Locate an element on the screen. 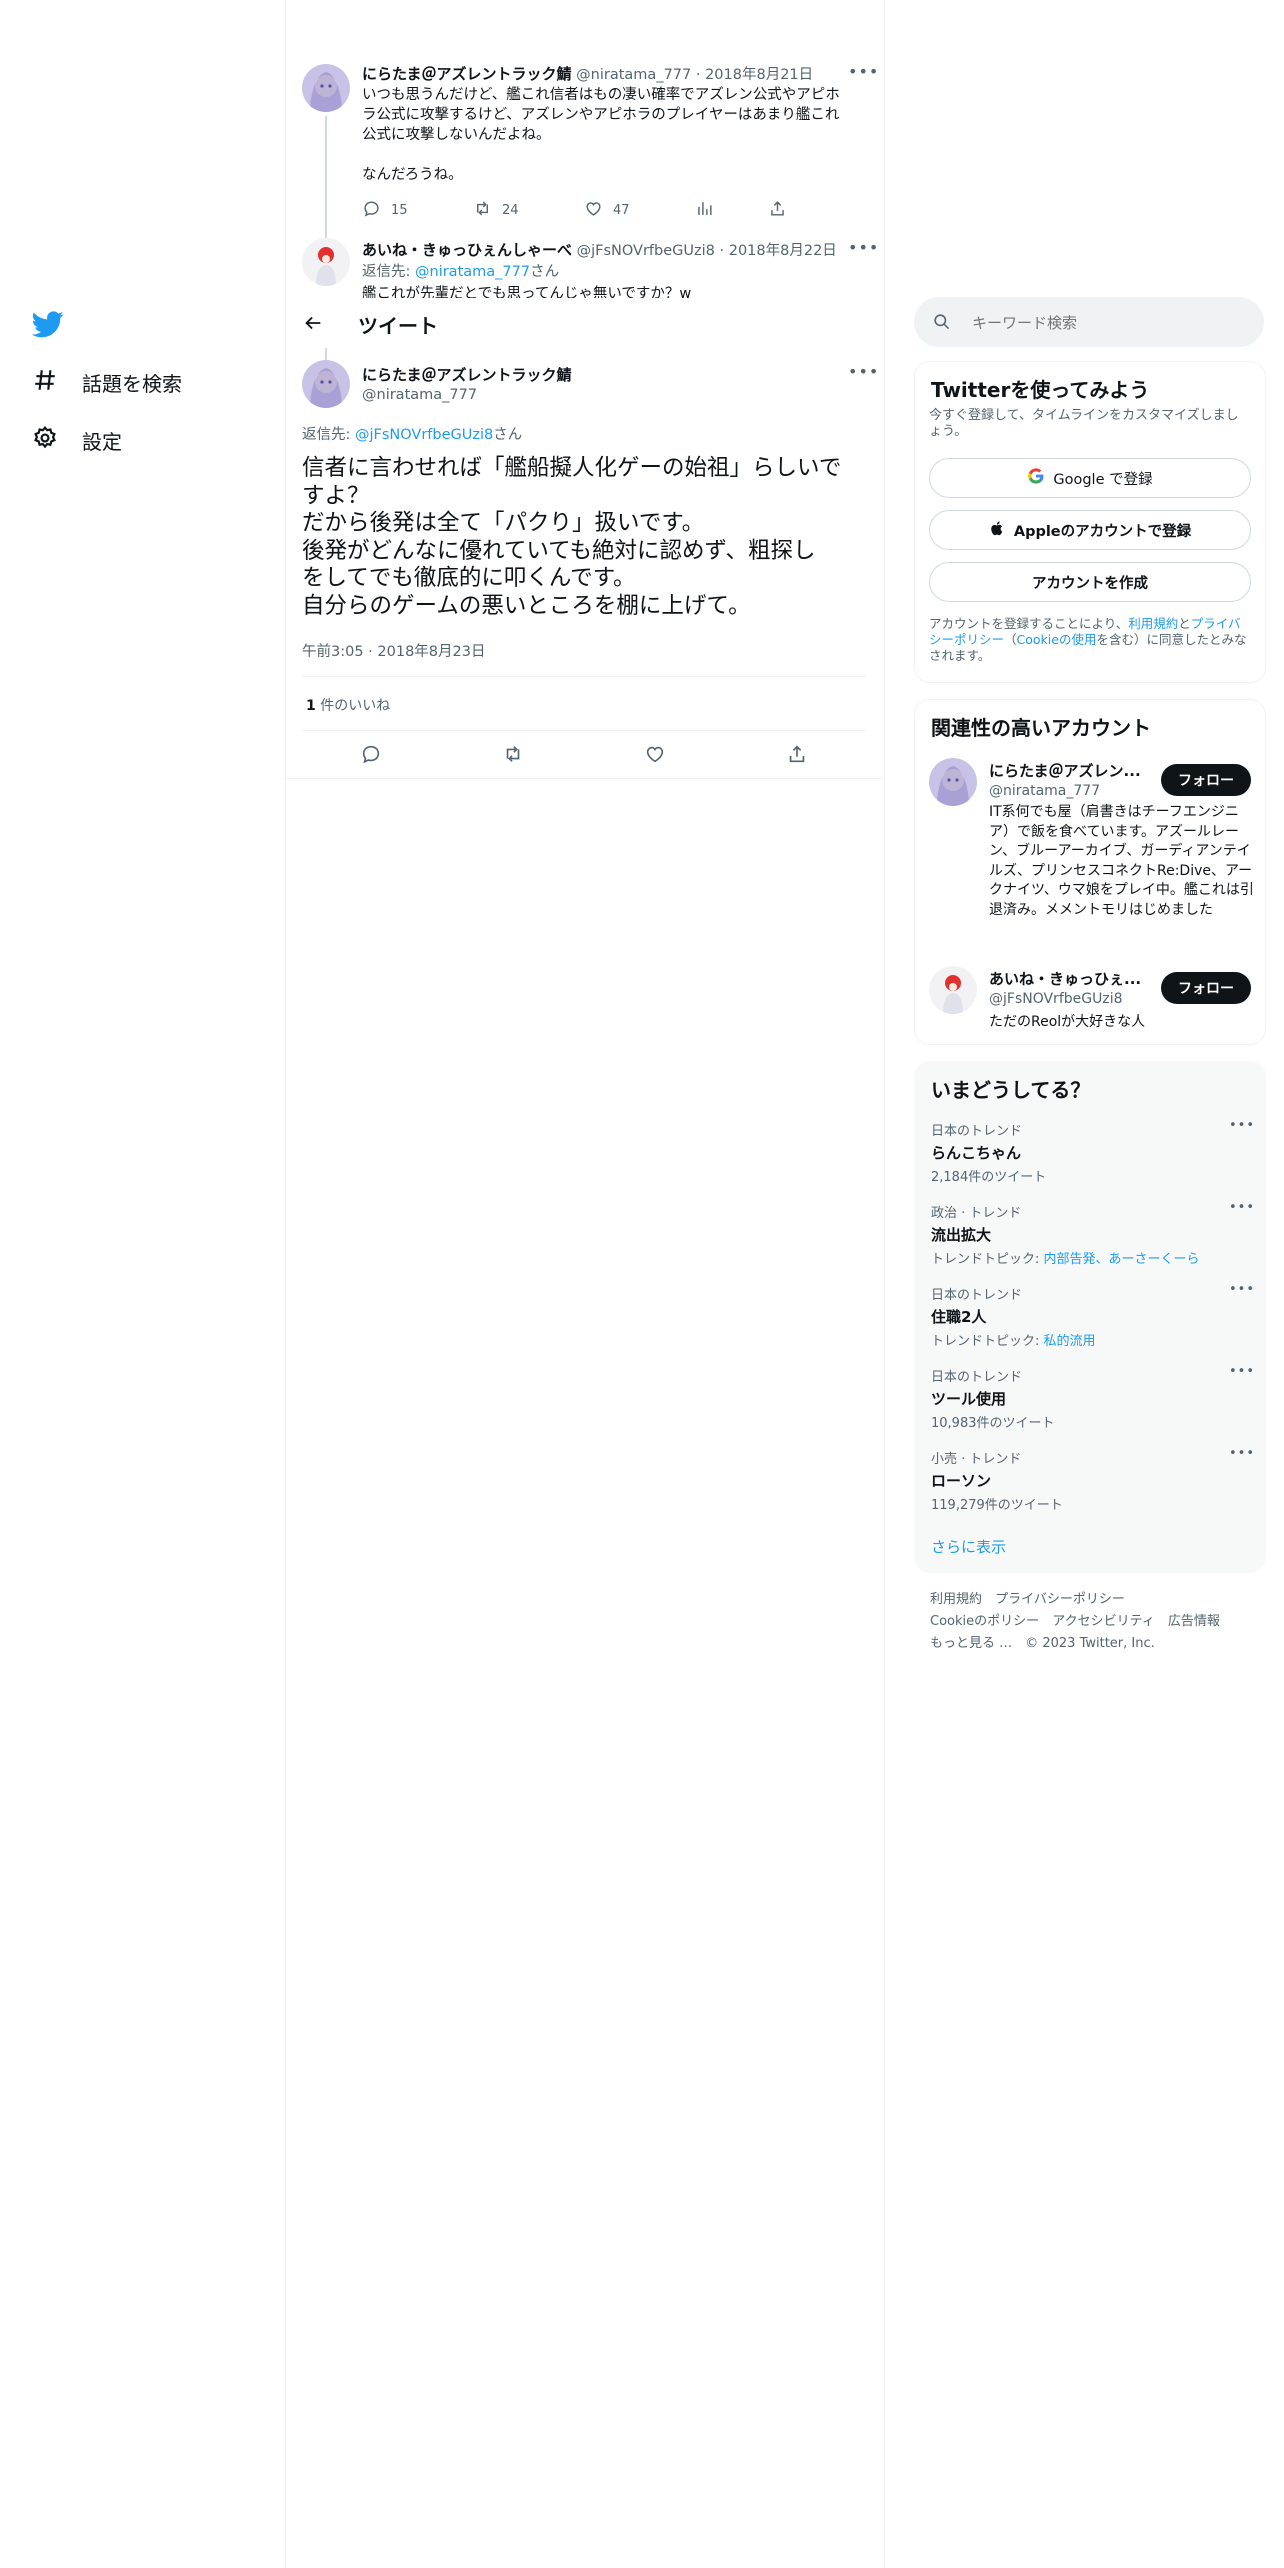 This screenshot has height=2568, width=1284. trend-item: 日本のトレンド らんこちゃん 2,184件のツイート ••• is located at coordinates (1092, 1154).